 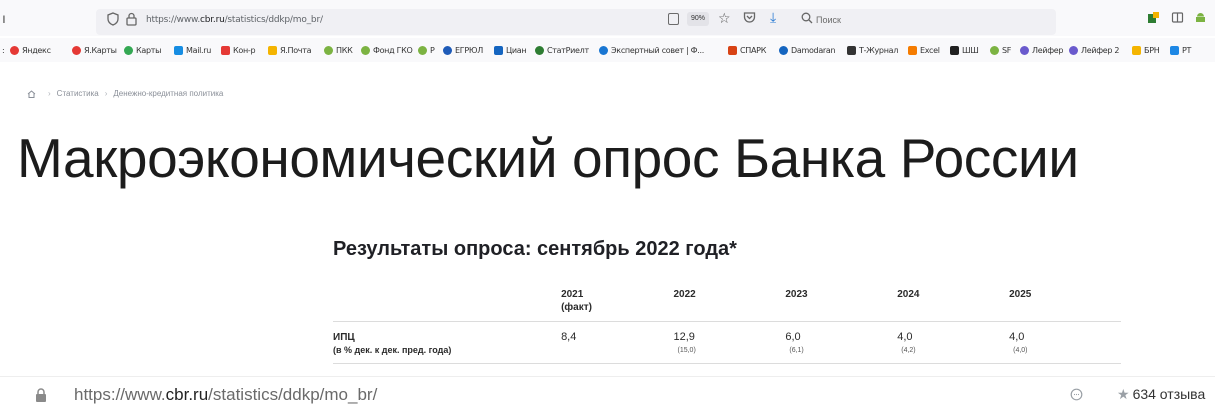 What do you see at coordinates (807, 50) in the screenshot?
I see `bookmark-item: Damodaran` at bounding box center [807, 50].